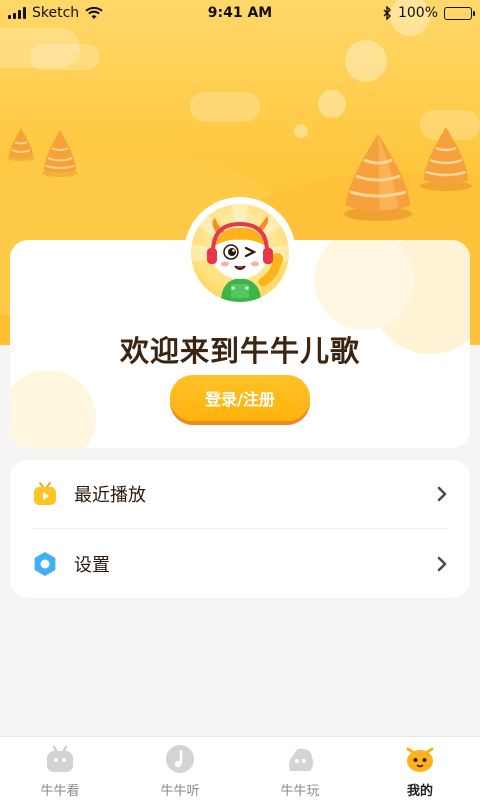 Image resolution: width=480 pixels, height=800 pixels. I want to click on tab-label: 我的, so click(419, 791).